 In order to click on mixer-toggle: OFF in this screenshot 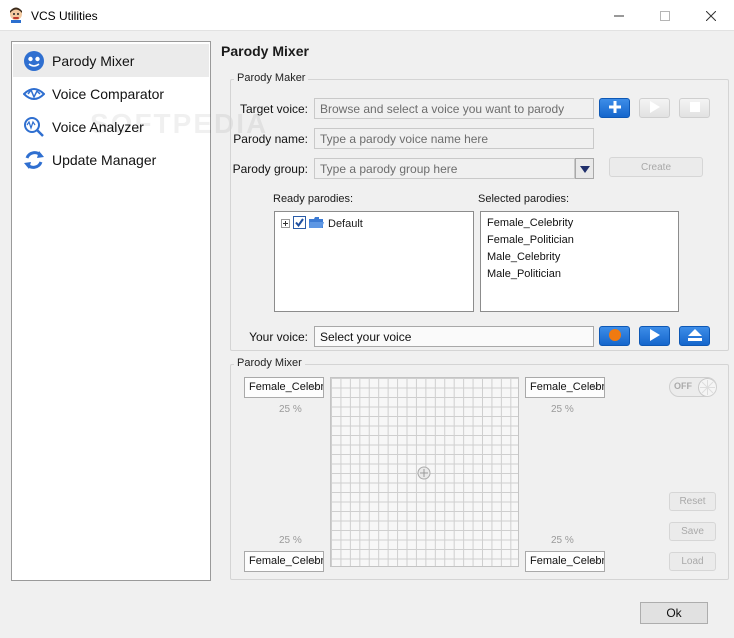, I will do `click(693, 387)`.